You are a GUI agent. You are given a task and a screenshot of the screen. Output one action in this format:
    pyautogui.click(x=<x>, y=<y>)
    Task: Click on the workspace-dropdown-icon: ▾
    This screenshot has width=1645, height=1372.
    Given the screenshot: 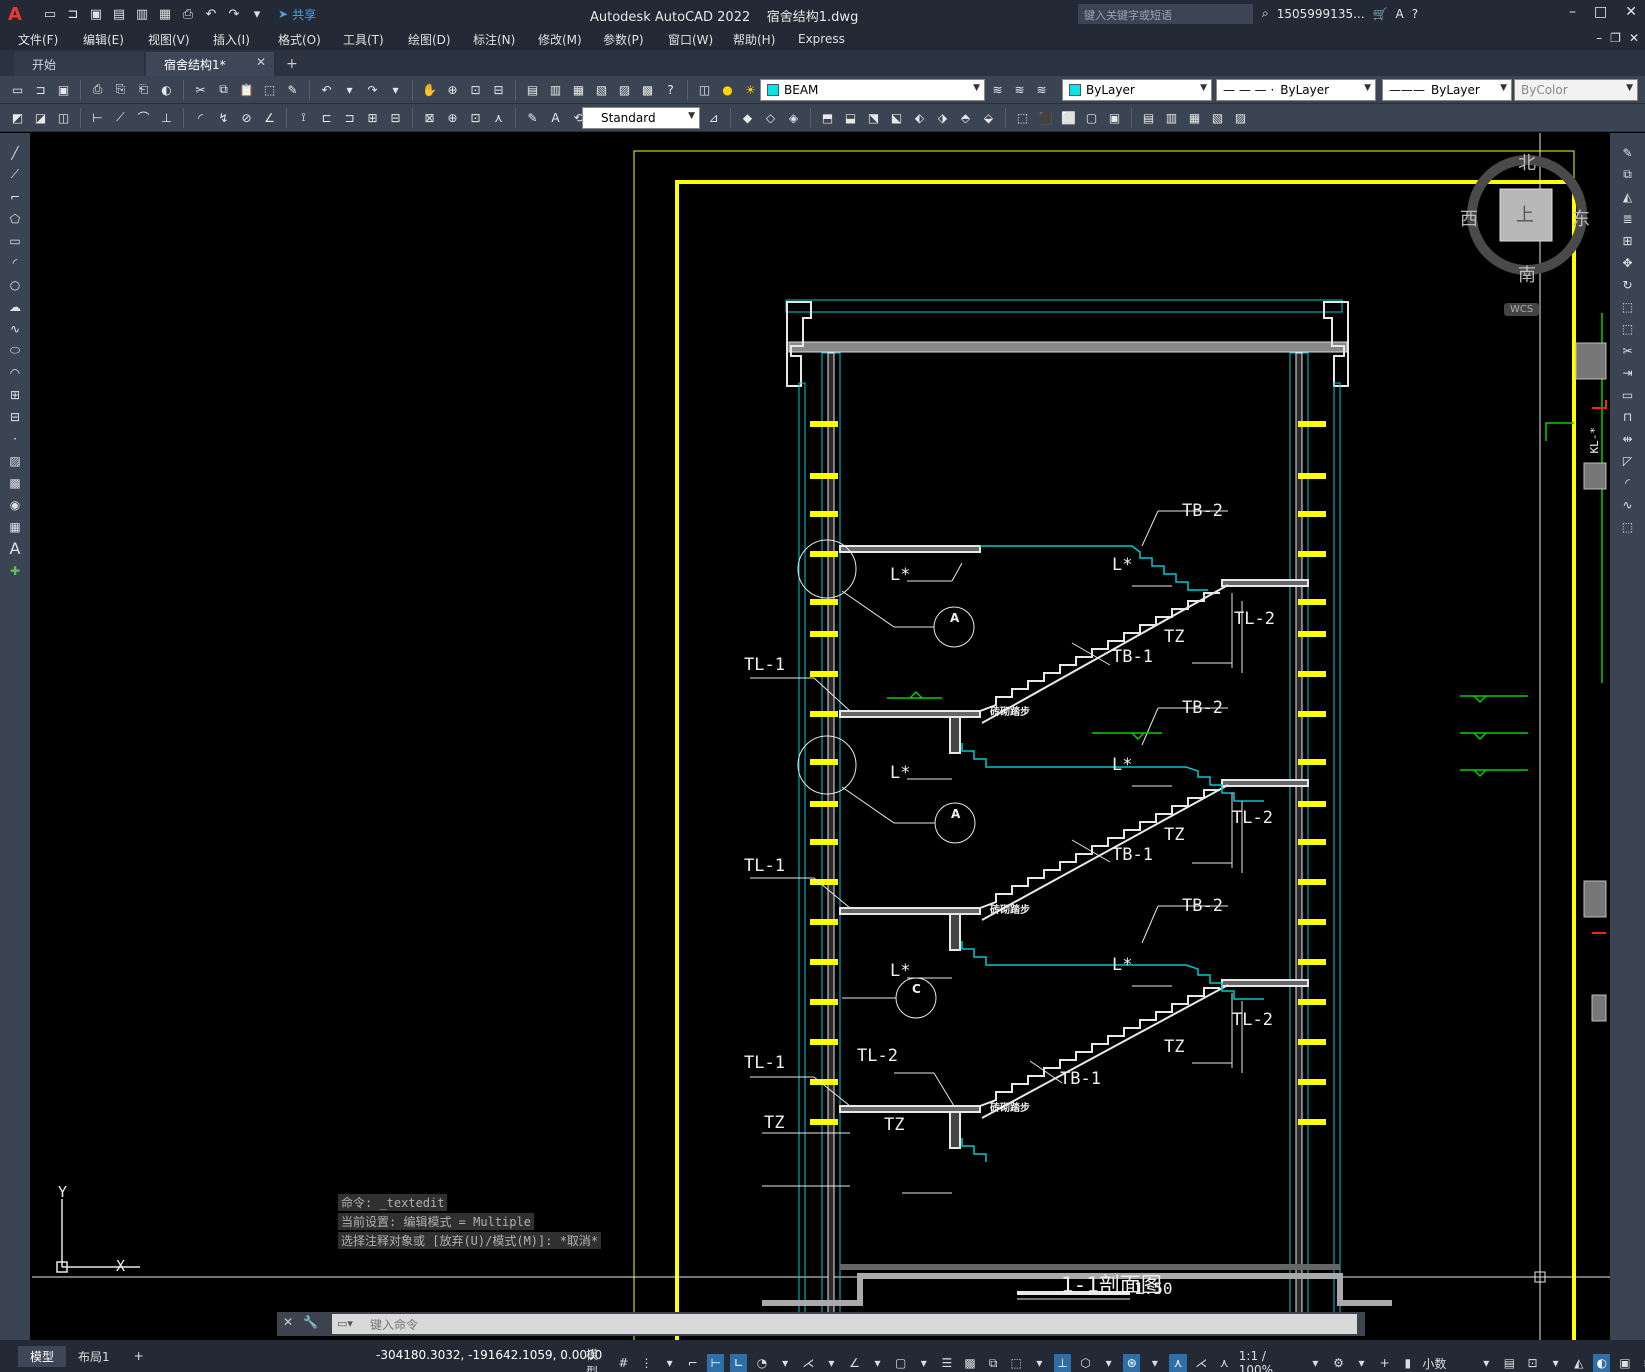 What is the action you would take?
    pyautogui.click(x=1361, y=1363)
    